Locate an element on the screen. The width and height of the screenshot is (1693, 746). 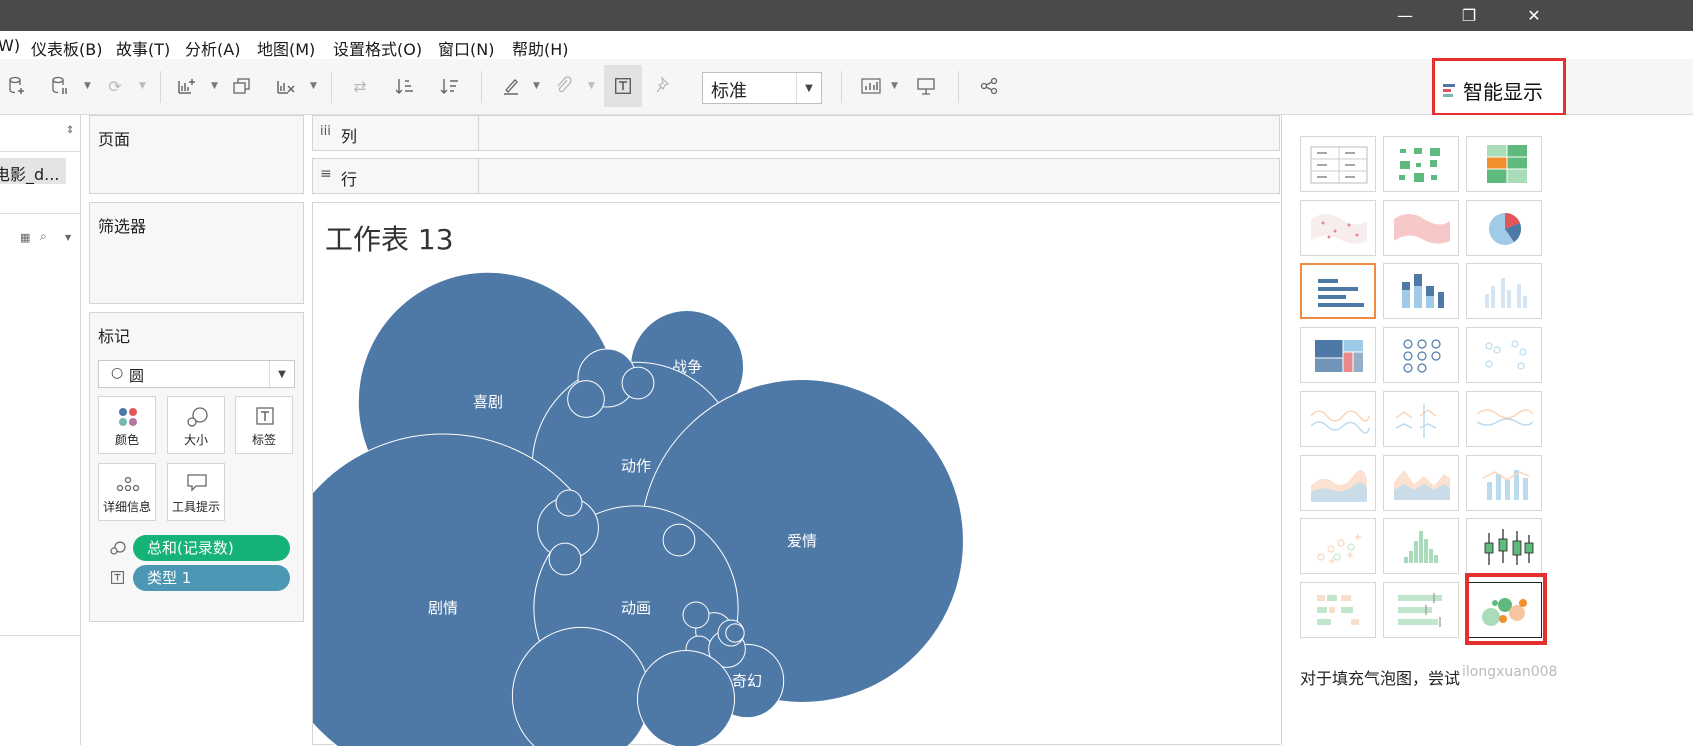
show-me-horizontal-bars-button is located at coordinates (1338, 291).